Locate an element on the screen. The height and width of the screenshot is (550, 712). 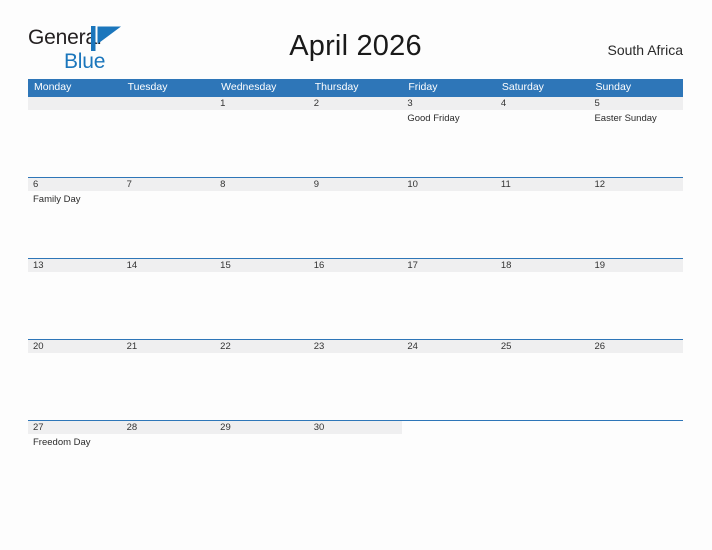
day-number: 18 is located at coordinates (542, 265).